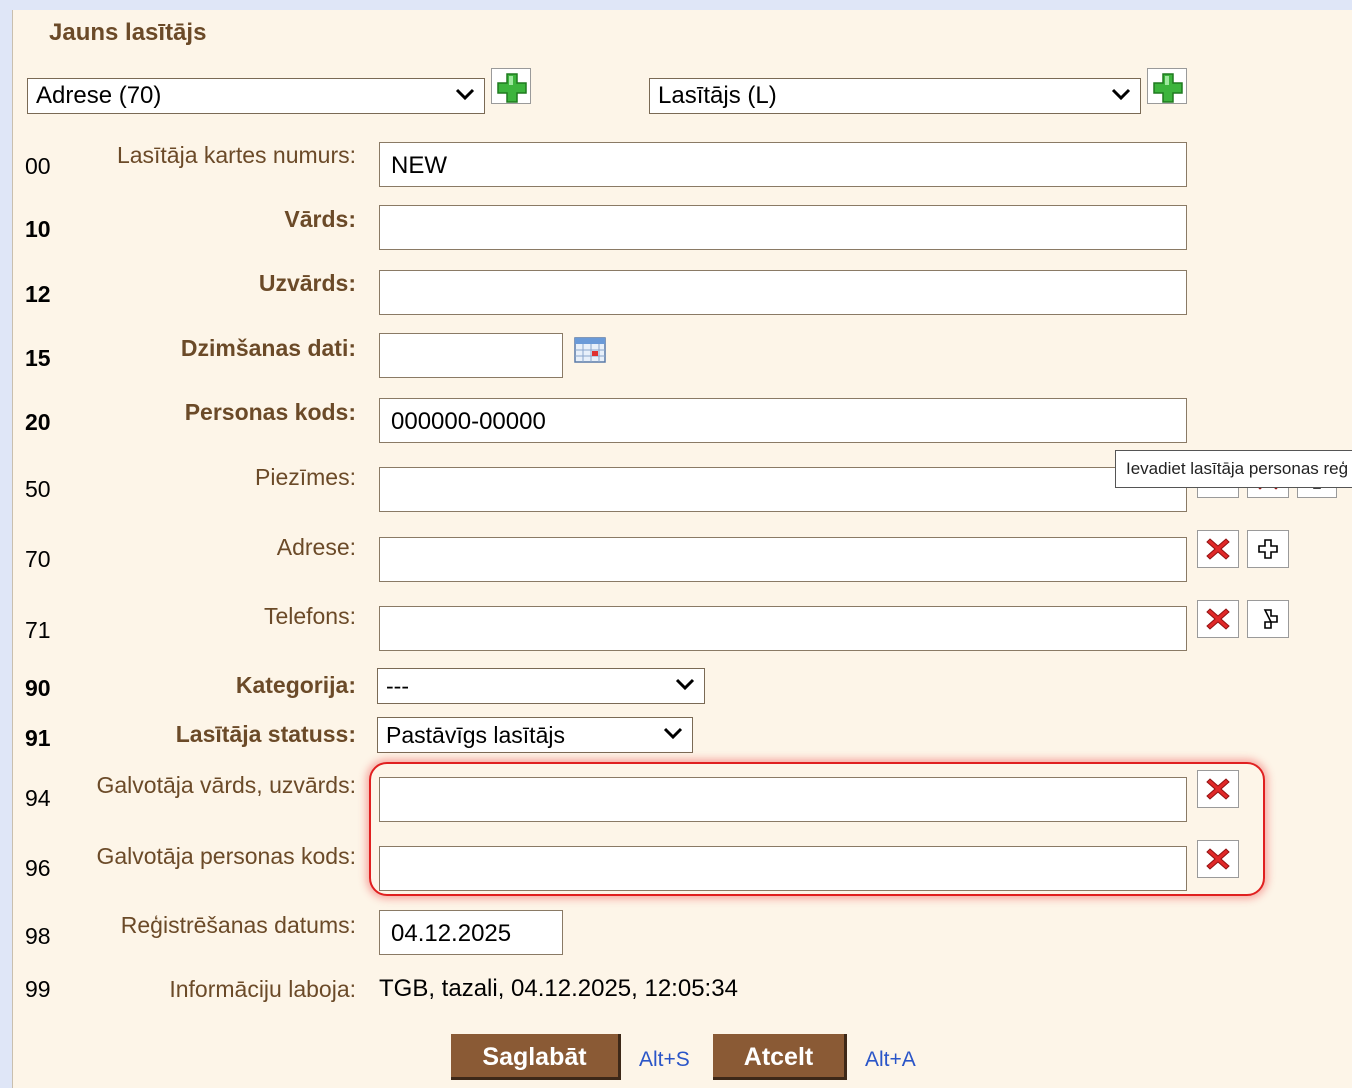 The width and height of the screenshot is (1352, 1088). Describe the element at coordinates (38, 989) in the screenshot. I see `row-number: 99` at that location.